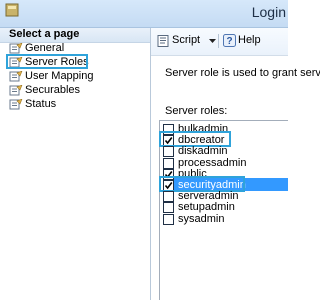 This screenshot has height=300, width=320. I want to click on role-label: sysadmin, so click(201, 219).